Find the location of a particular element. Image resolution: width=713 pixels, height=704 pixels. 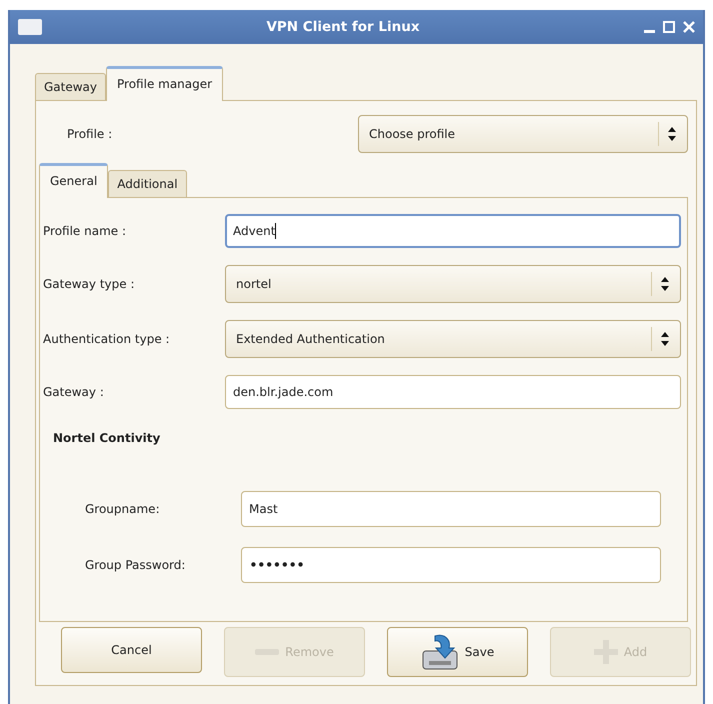

field-label: Gateway type : is located at coordinates (89, 284).